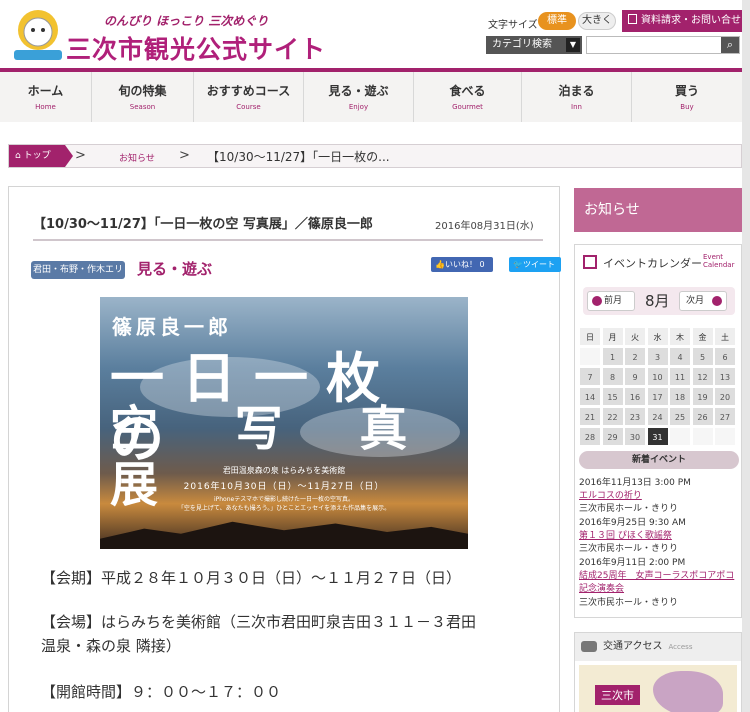  I want to click on calendar-day: 11, so click(680, 376).